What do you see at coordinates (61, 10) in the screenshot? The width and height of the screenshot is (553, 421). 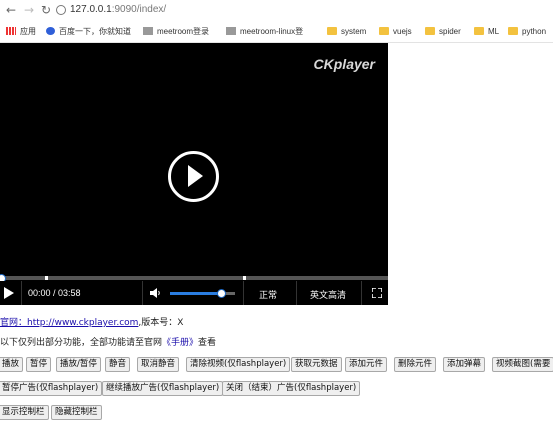 I see `site-info-icon` at bounding box center [61, 10].